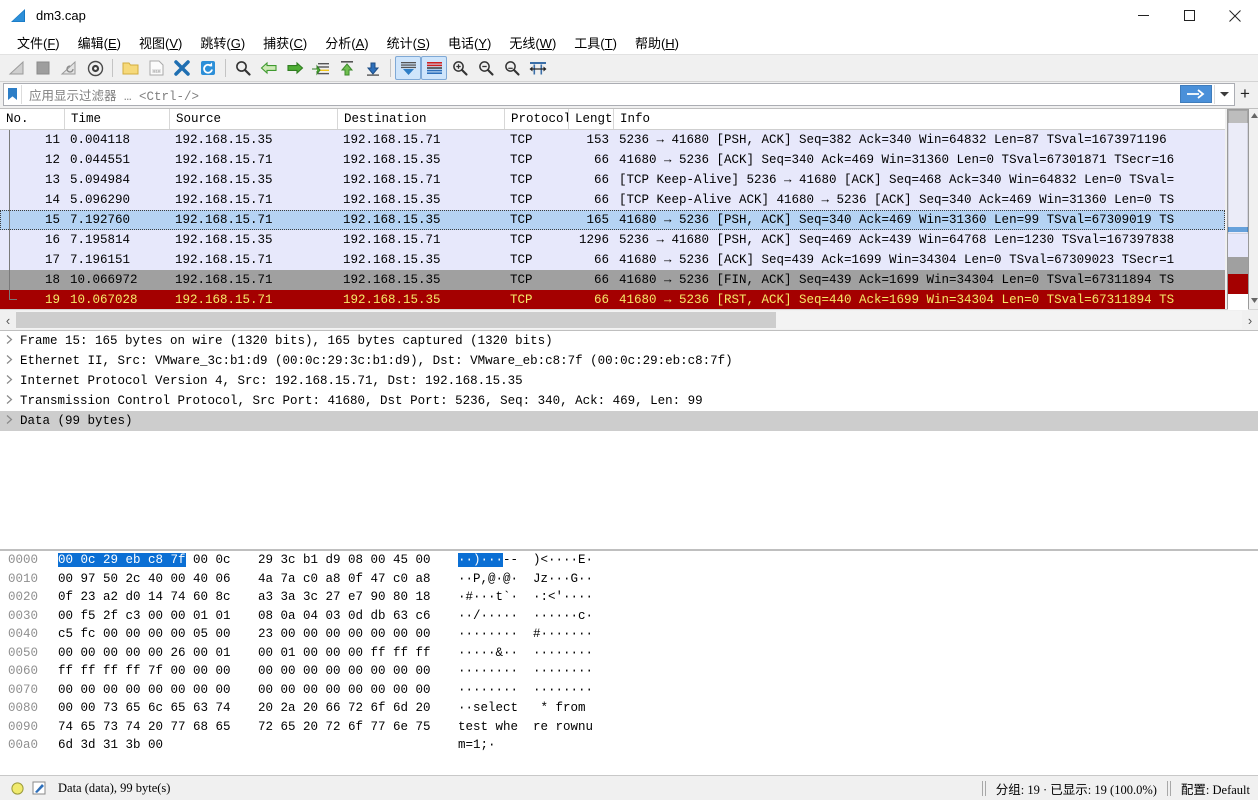 This screenshot has height=800, width=1258. Describe the element at coordinates (95, 68) in the screenshot. I see `capture-options-icon` at that location.